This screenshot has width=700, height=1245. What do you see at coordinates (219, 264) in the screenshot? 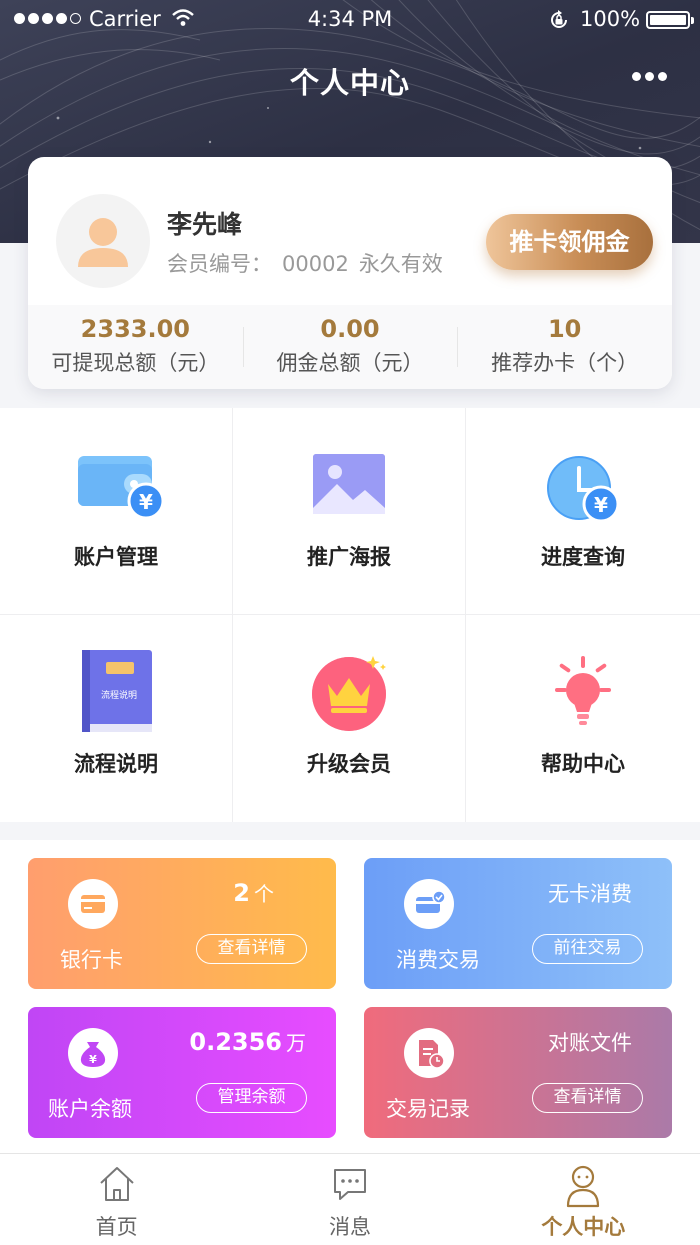
I see `member-id-label: 会员编号：` at bounding box center [219, 264].